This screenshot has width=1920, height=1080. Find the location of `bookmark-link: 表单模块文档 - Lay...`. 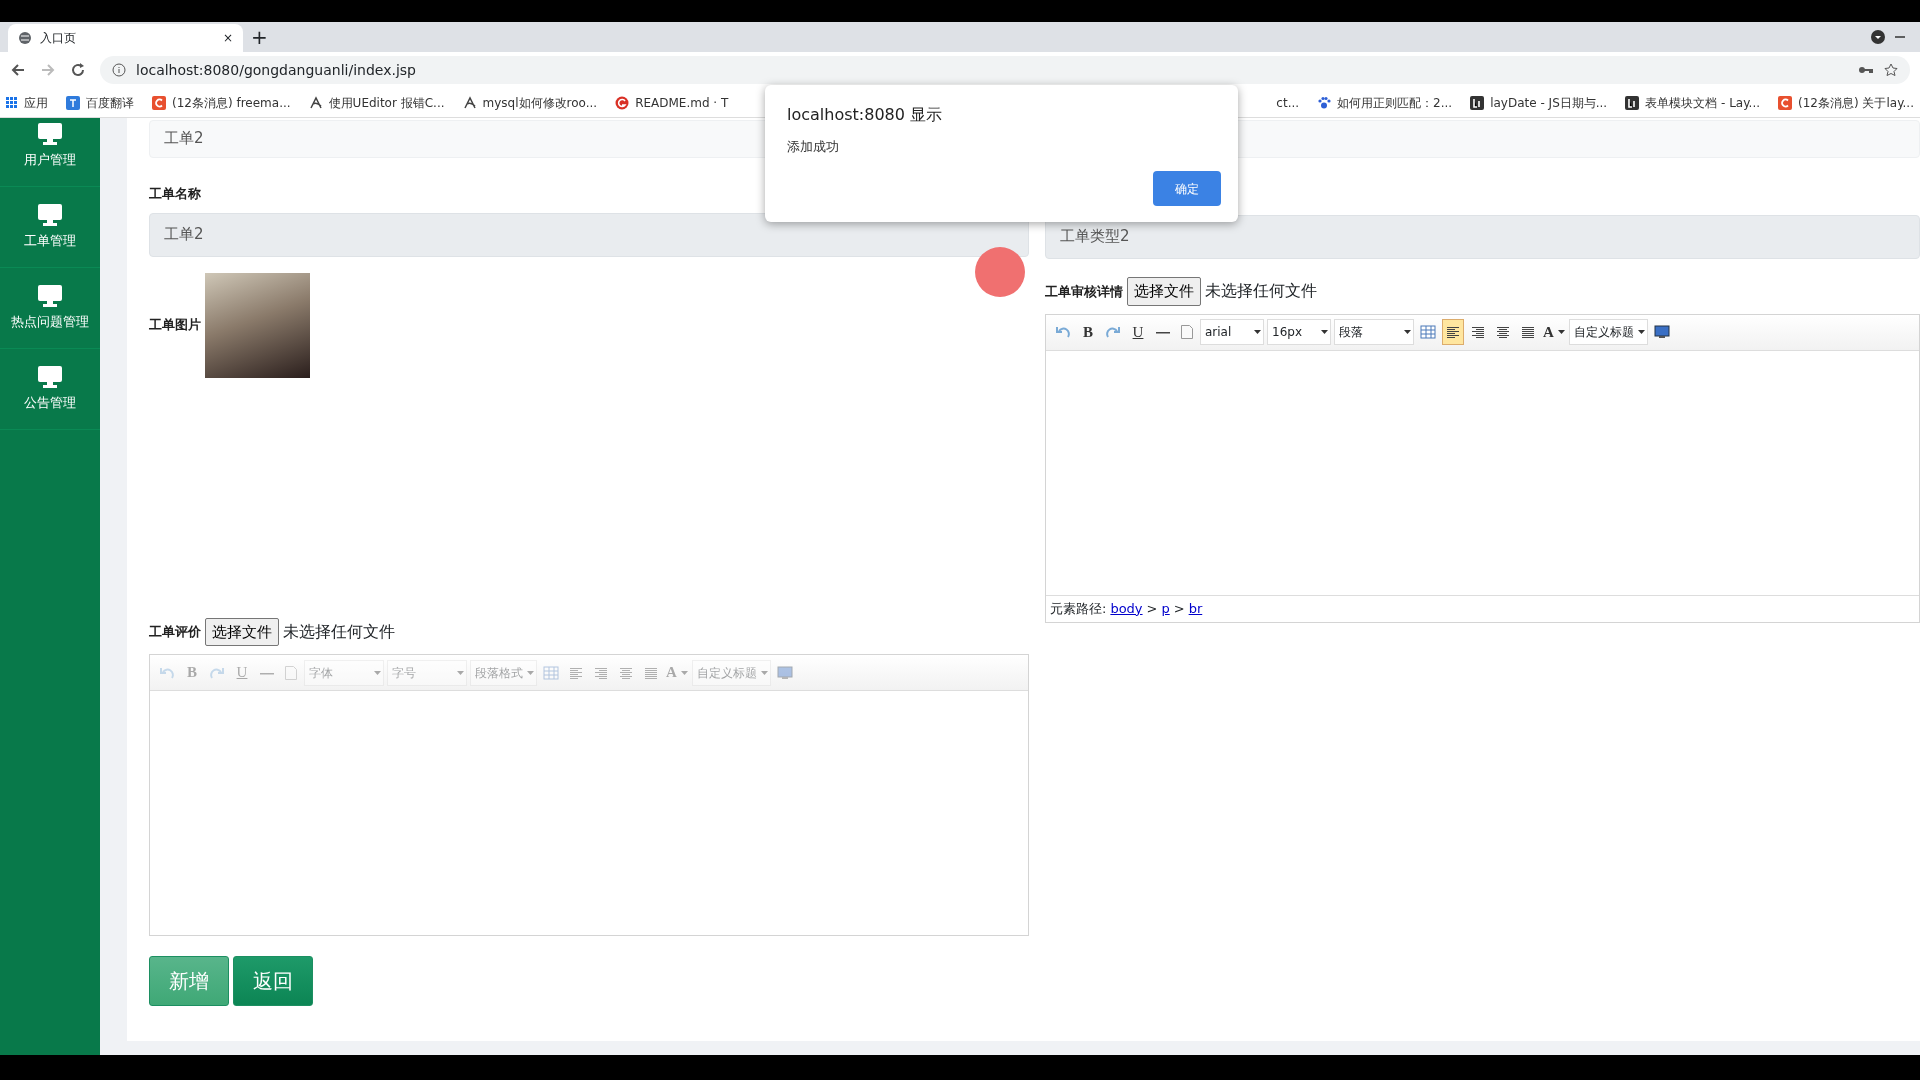

bookmark-link: 表单模块文档 - Lay... is located at coordinates (1693, 102).